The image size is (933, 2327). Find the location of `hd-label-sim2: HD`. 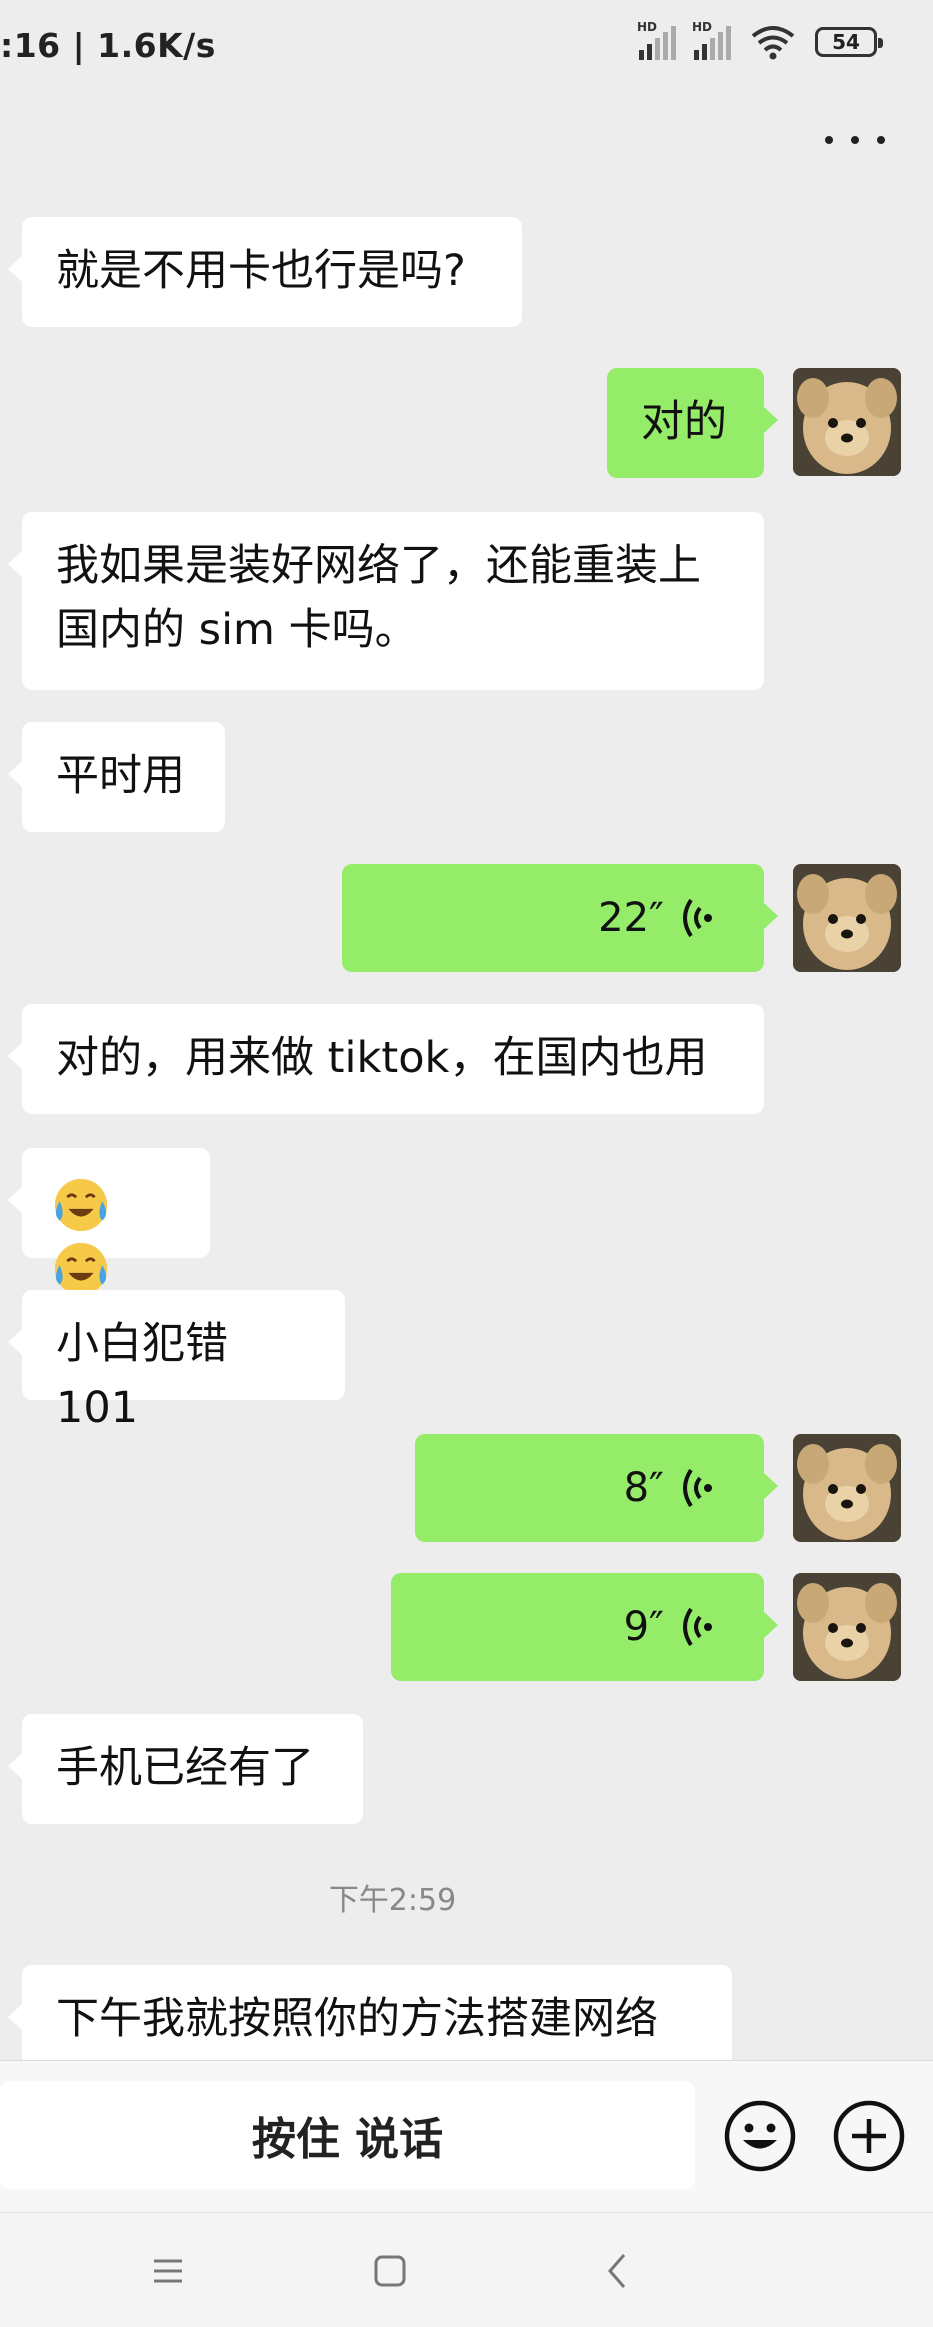

hd-label-sim2: HD is located at coordinates (702, 27).